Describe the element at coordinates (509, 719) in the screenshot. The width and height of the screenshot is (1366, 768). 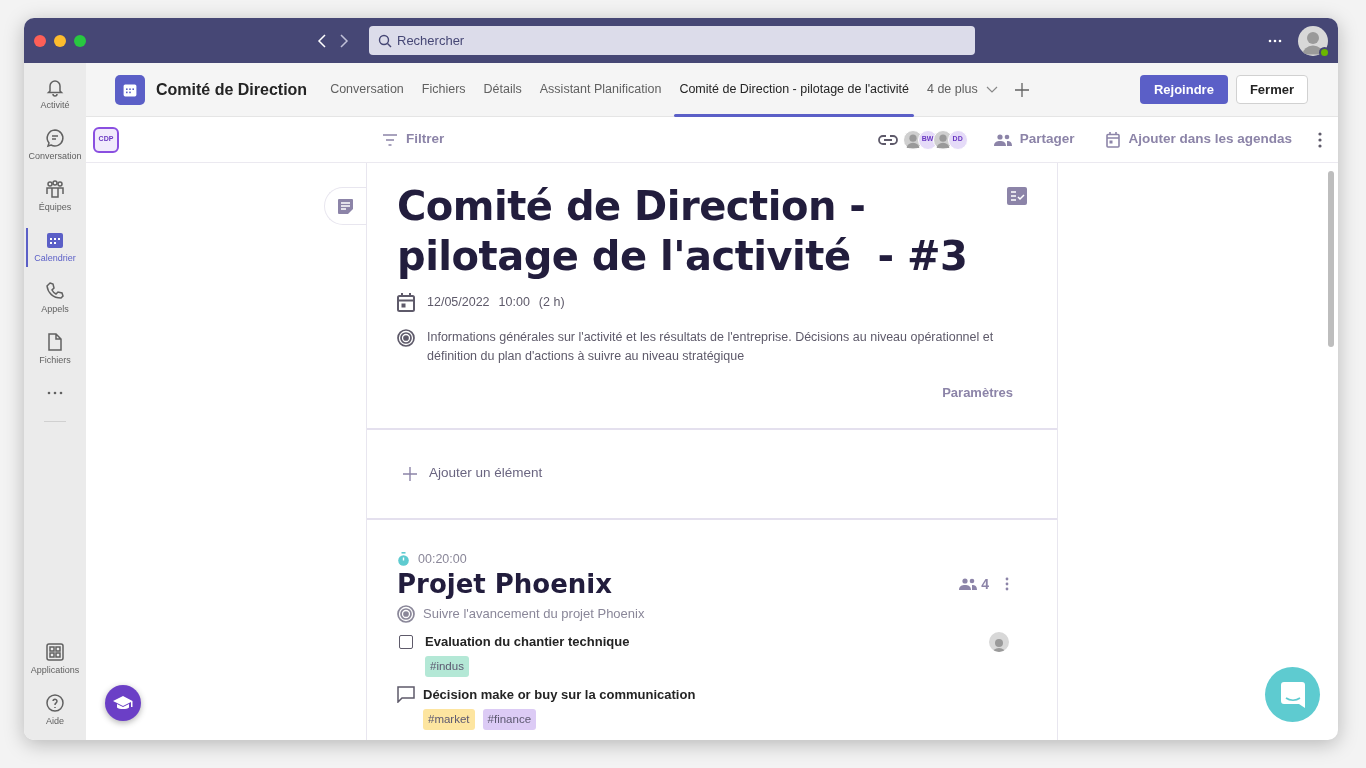
I see `tag: #finance` at that location.